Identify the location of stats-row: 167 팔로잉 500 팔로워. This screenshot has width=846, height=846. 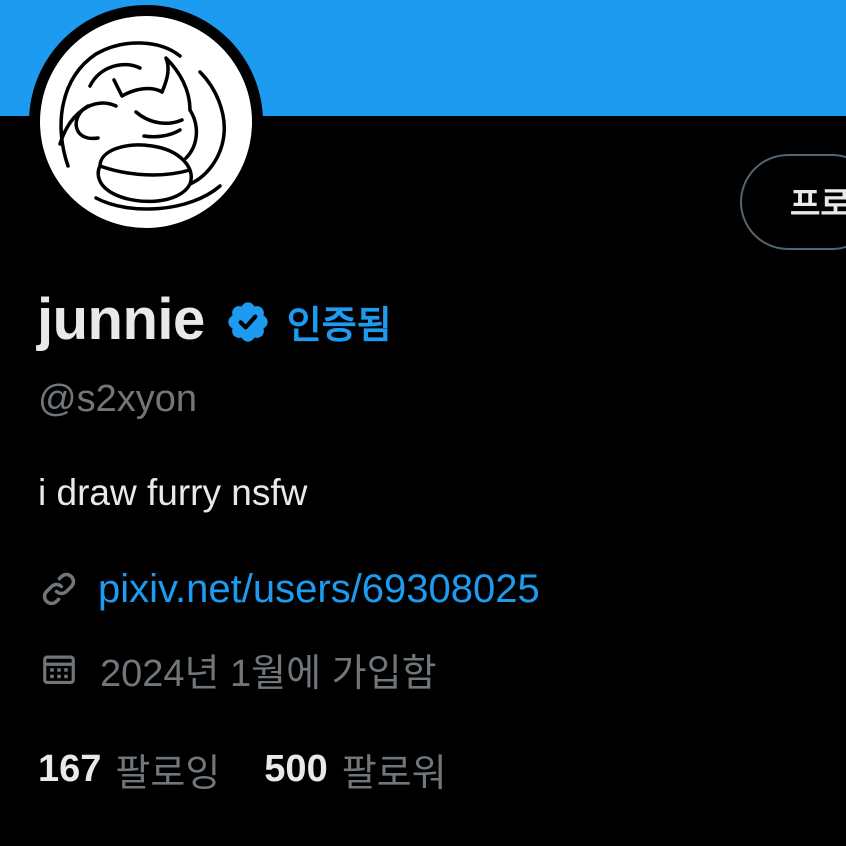
(242, 769).